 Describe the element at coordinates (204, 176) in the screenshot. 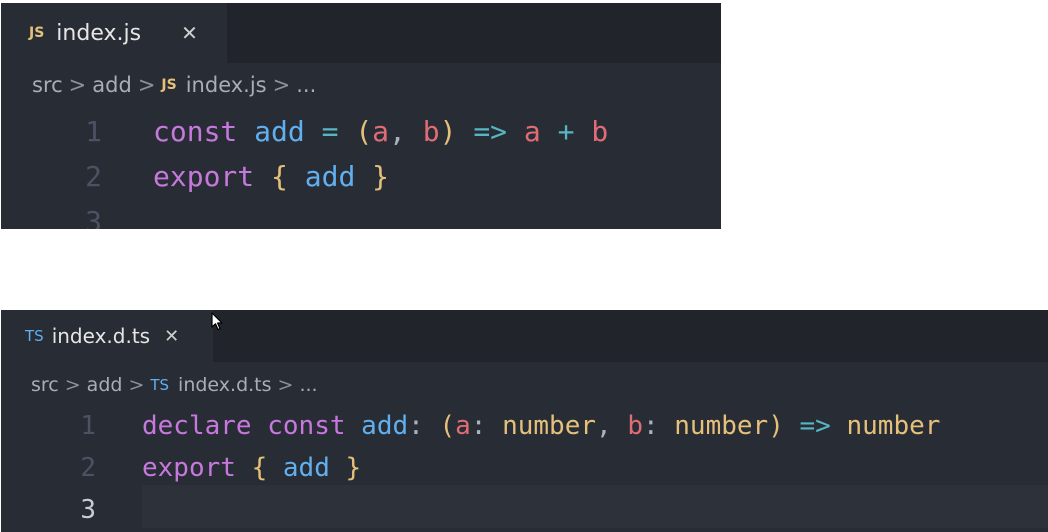

I see `code-token: export` at that location.